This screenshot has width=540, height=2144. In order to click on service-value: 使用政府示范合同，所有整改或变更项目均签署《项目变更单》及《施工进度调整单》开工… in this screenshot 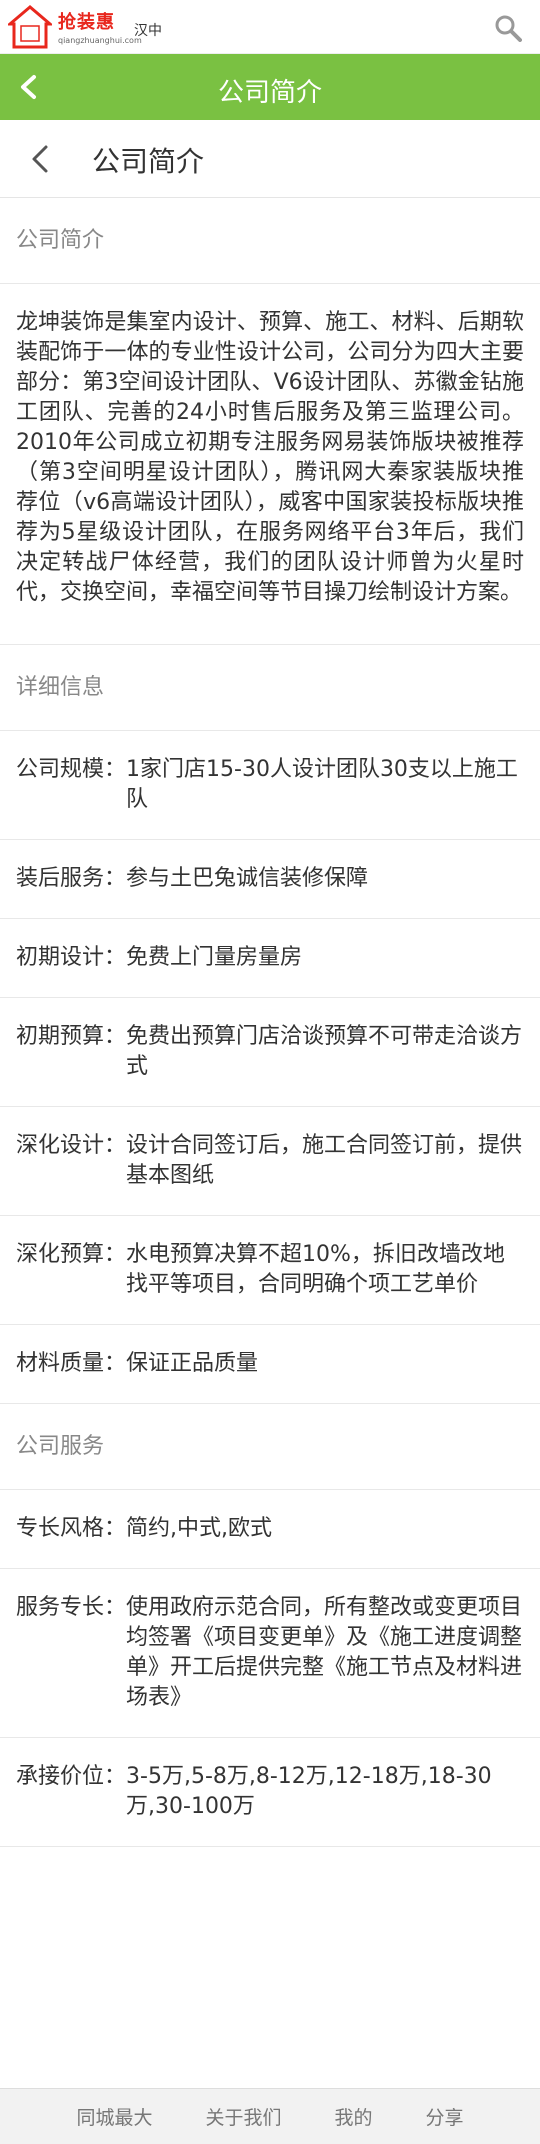, I will do `click(324, 1652)`.